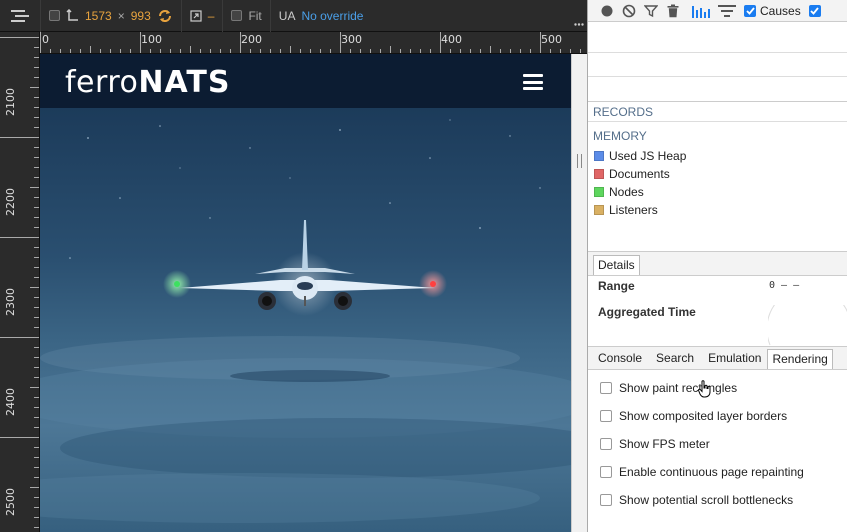  I want to click on hand-cursor-icon, so click(704, 389).